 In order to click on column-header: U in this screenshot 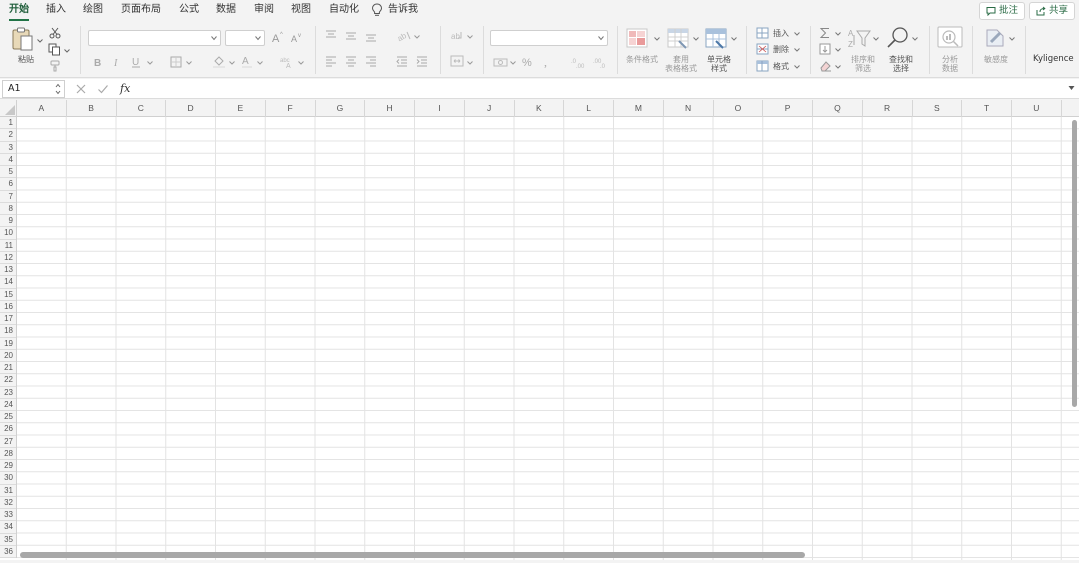, I will do `click(1037, 108)`.